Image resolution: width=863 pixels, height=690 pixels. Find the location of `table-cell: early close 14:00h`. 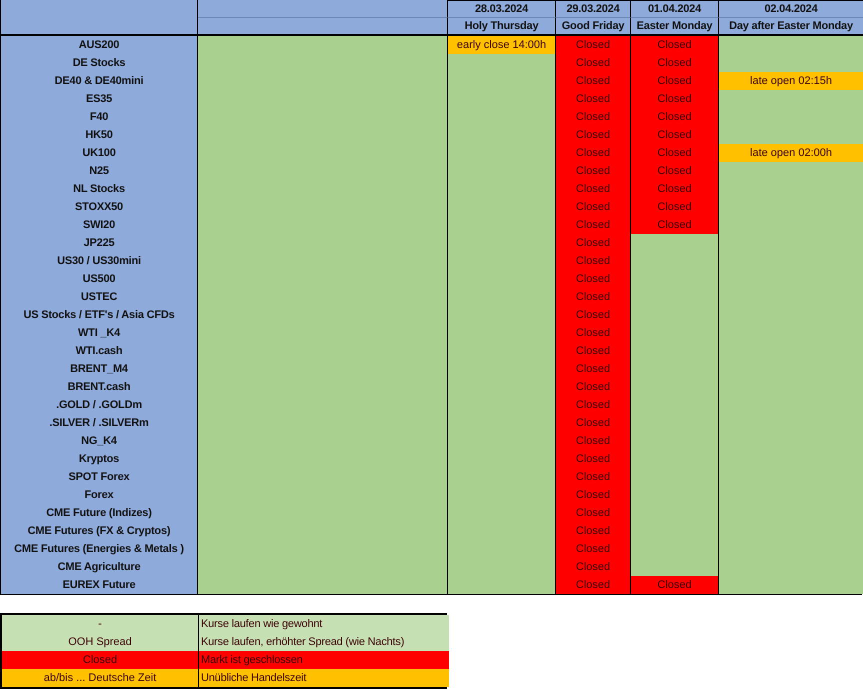

table-cell: early close 14:00h is located at coordinates (502, 45).